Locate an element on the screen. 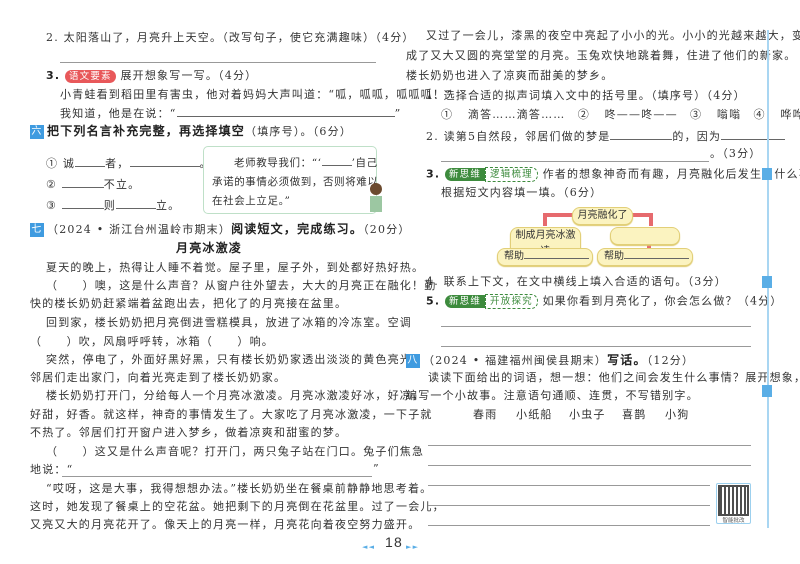  section-6-header: 六把下列名言补充完整，再选择填空（填序号）。（6分） is located at coordinates (191, 131).